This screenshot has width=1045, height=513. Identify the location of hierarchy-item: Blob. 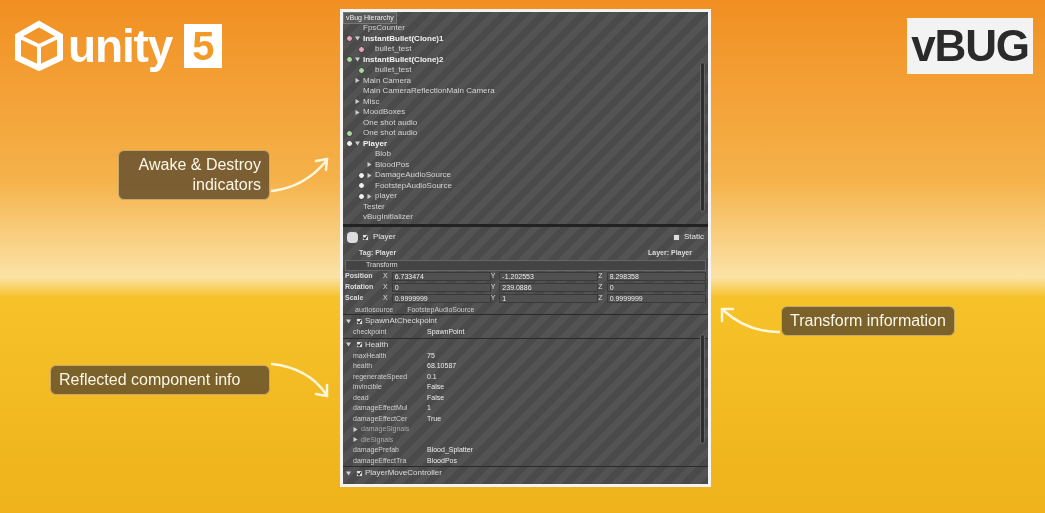
(383, 154).